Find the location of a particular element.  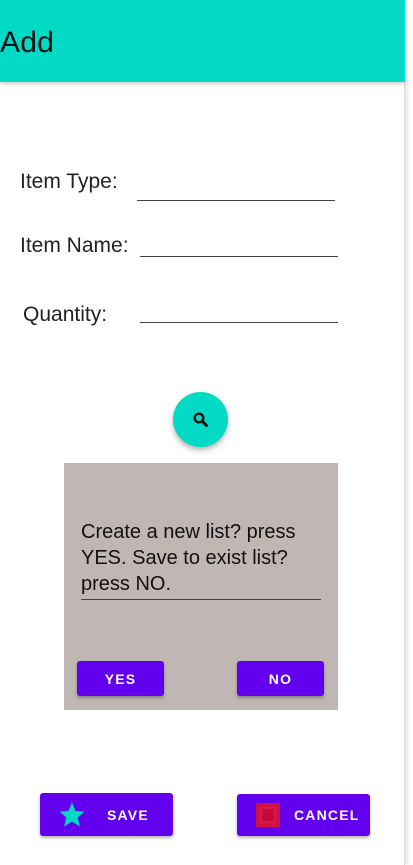

search-icon is located at coordinates (200, 419).